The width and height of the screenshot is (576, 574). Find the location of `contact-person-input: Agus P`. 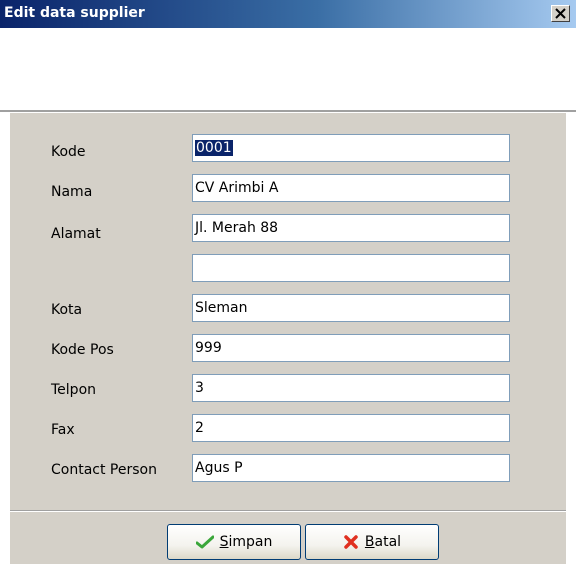

contact-person-input: Agus P is located at coordinates (351, 468).